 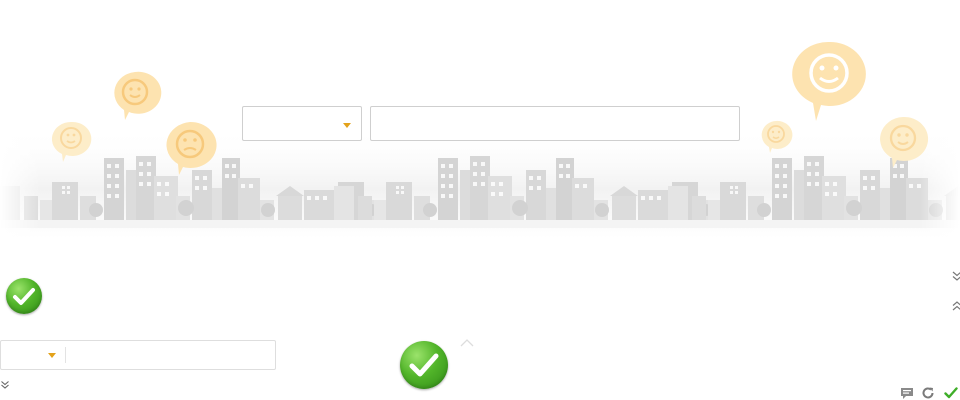 I want to click on scroll-up-button, so click(x=467, y=343).